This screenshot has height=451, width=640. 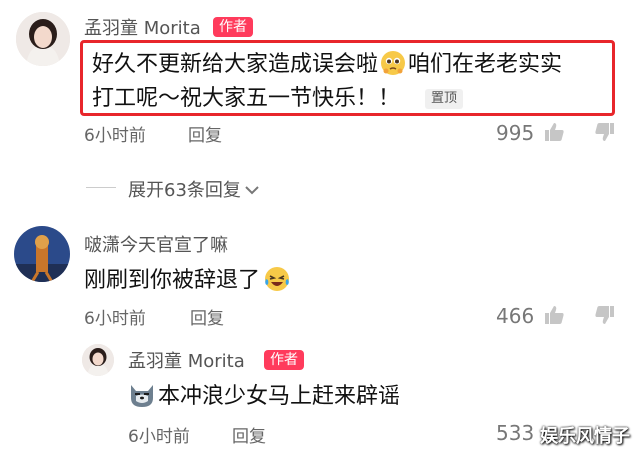 I want to click on expand-replies-button: 展开63条回复, so click(x=193, y=189).